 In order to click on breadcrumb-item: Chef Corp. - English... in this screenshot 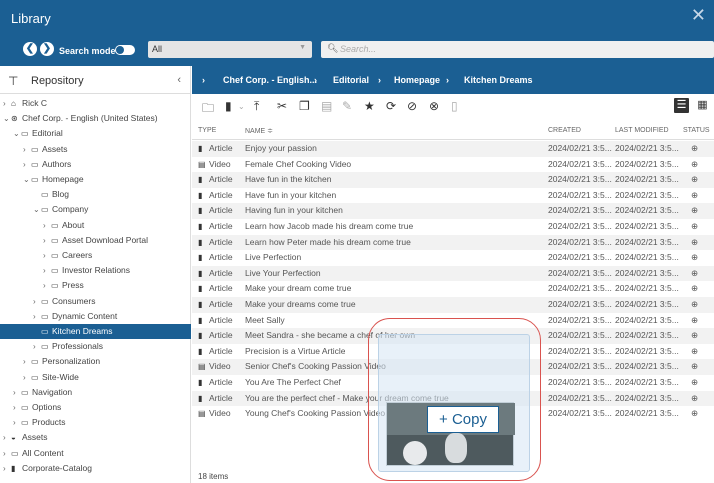, I will do `click(270, 80)`.